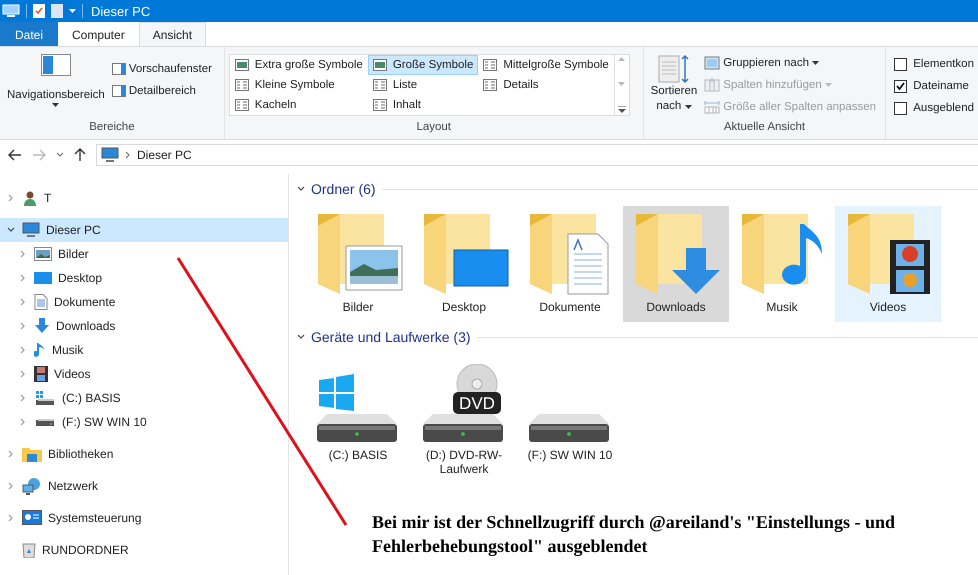 This screenshot has height=575, width=978. Describe the element at coordinates (676, 264) in the screenshot. I see `folder-tile: Downloads` at that location.